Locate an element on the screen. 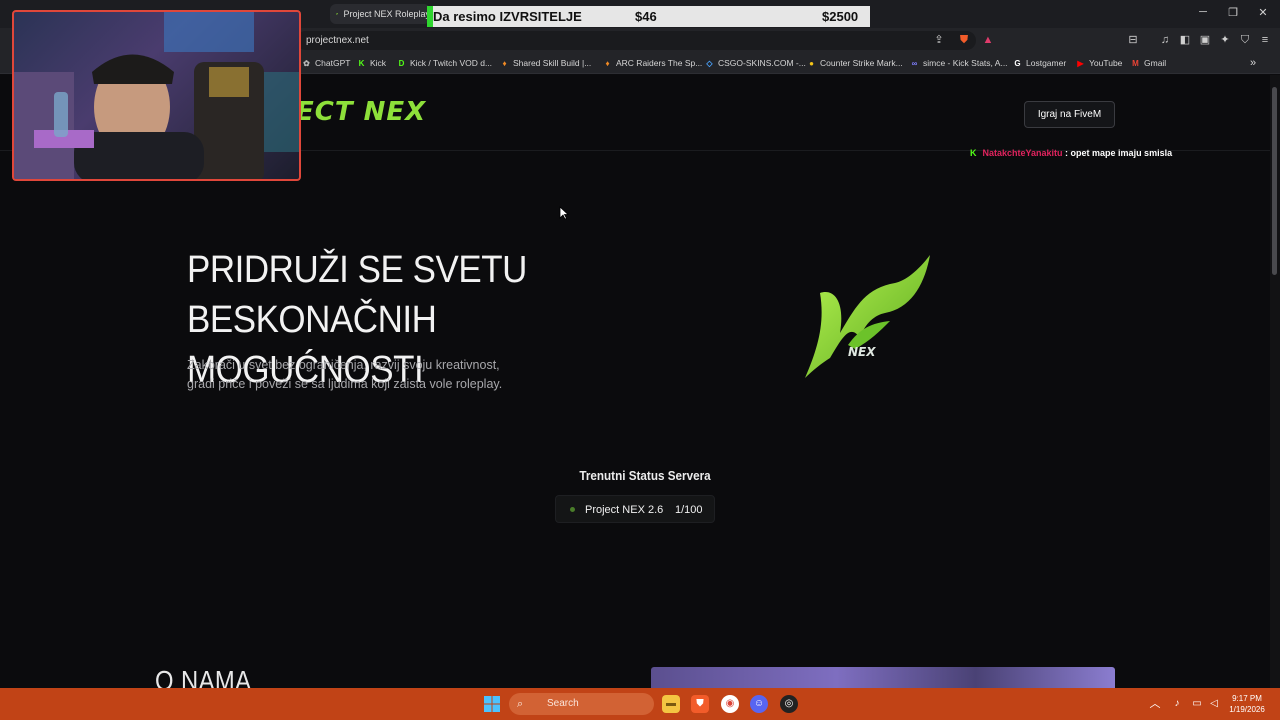 Image resolution: width=1280 pixels, height=720 pixels. goal-target-amount: $2500 is located at coordinates (840, 16).